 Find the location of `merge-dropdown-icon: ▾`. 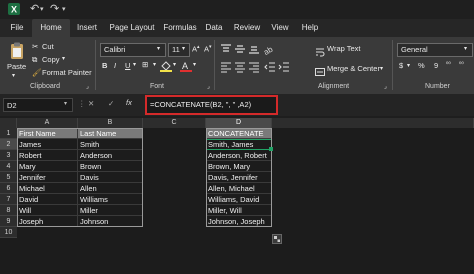

merge-dropdown-icon: ▾ is located at coordinates (381, 68).